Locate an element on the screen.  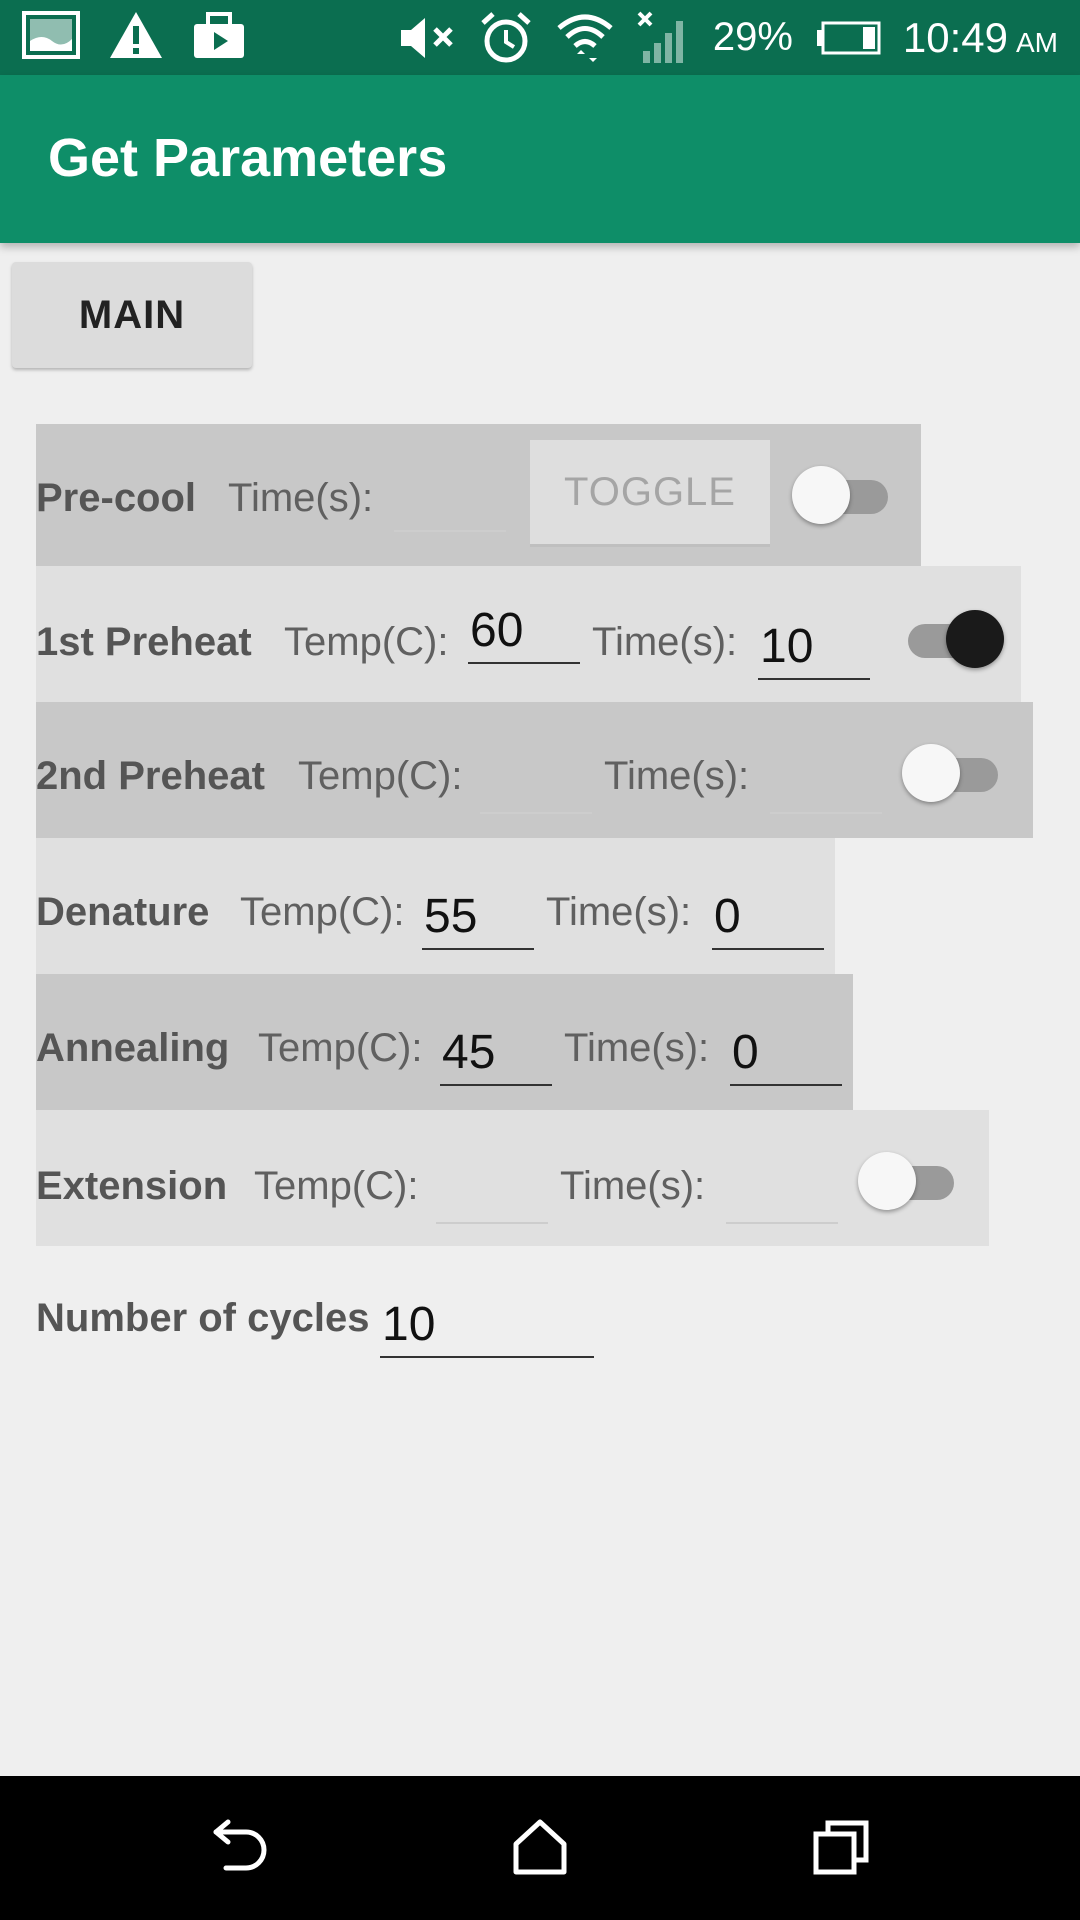
annealing-row: Annealing Temp(C): 45 Time(s): 0 is located at coordinates (444, 1042).